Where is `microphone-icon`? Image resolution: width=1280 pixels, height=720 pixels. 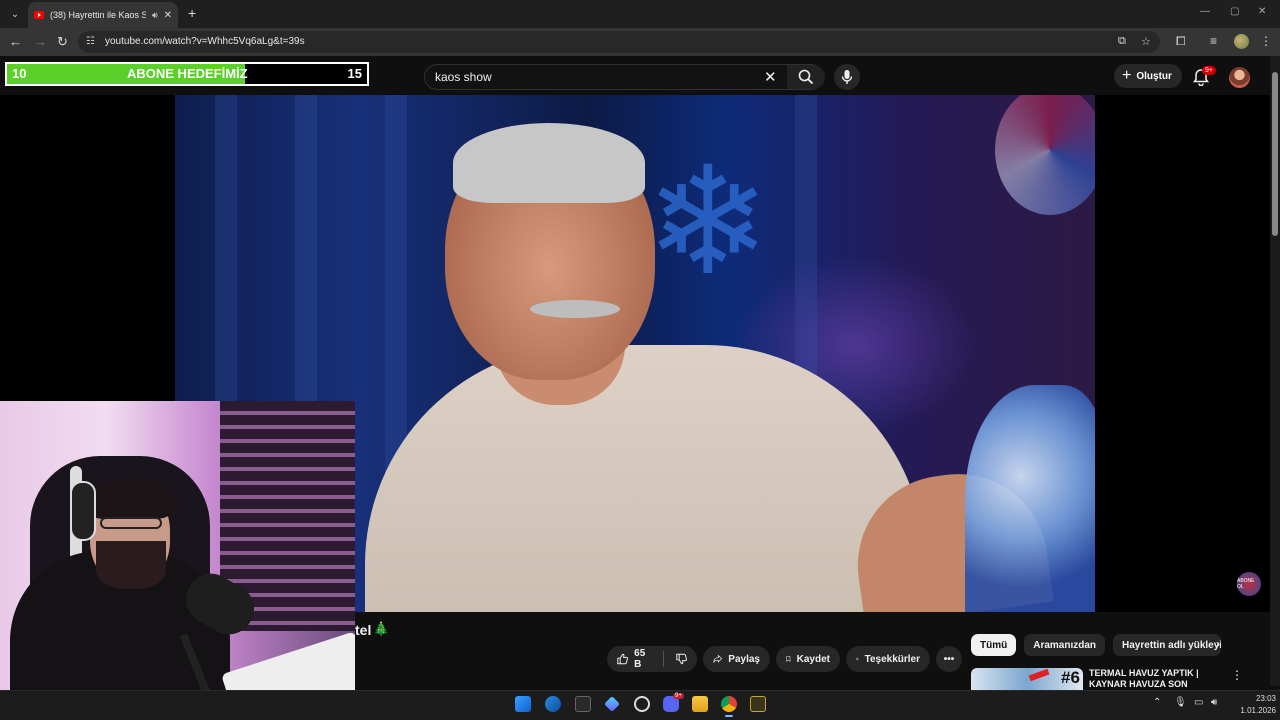
microphone-icon is located at coordinates (847, 77).